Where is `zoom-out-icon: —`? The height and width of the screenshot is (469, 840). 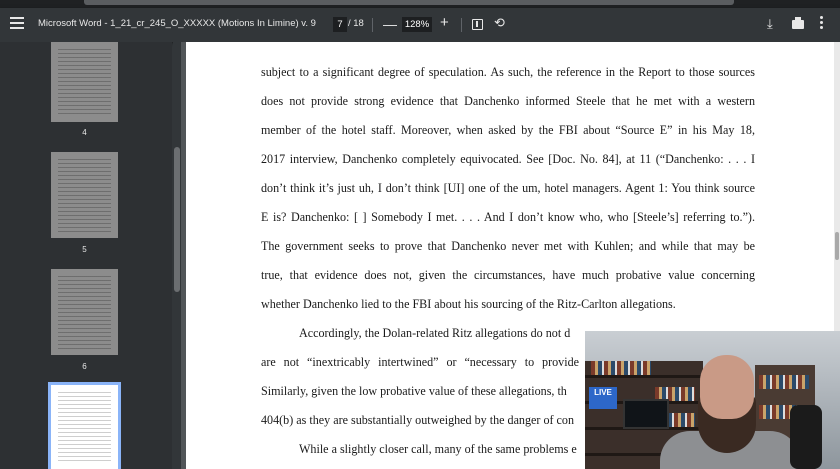 zoom-out-icon: — is located at coordinates (390, 24).